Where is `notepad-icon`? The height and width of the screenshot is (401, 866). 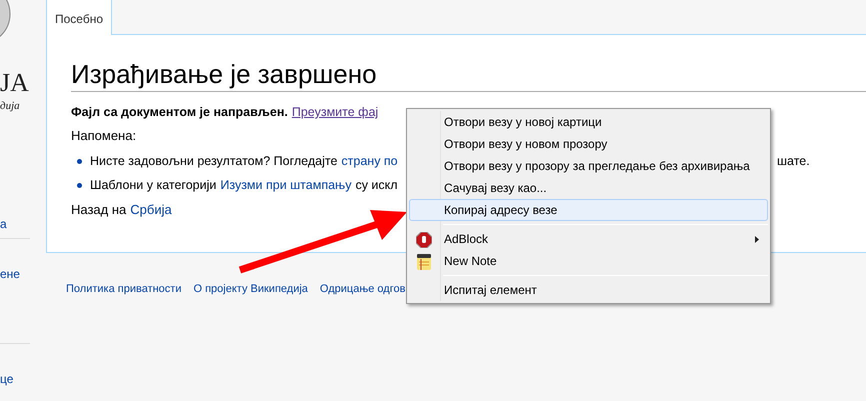 notepad-icon is located at coordinates (424, 262).